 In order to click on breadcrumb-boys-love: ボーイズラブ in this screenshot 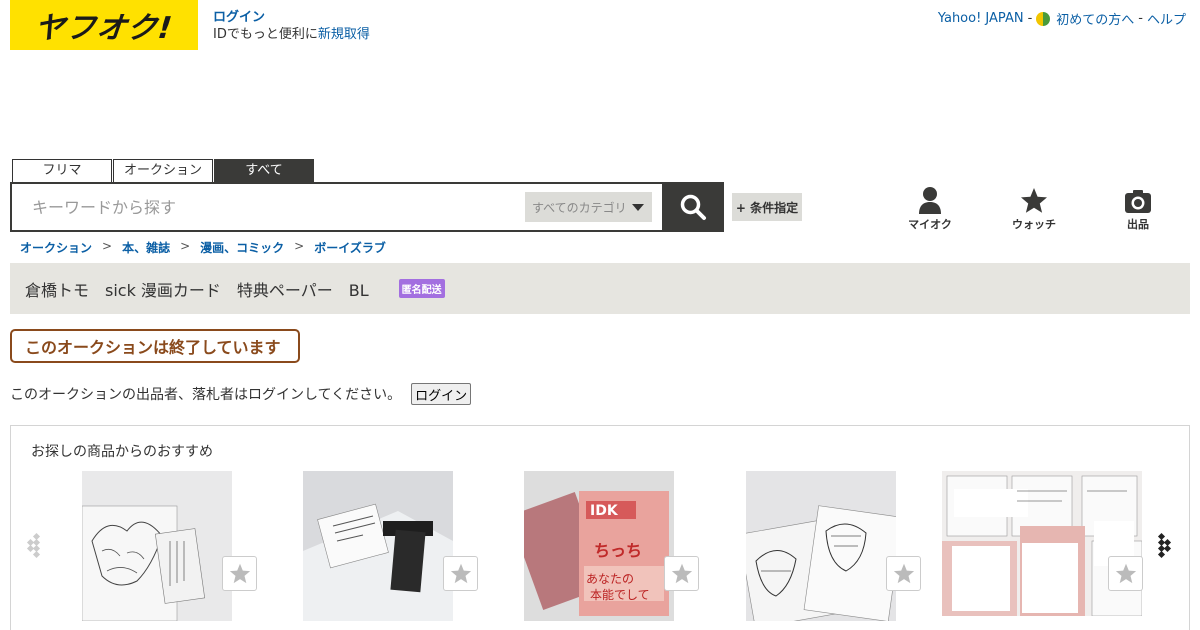, I will do `click(350, 247)`.